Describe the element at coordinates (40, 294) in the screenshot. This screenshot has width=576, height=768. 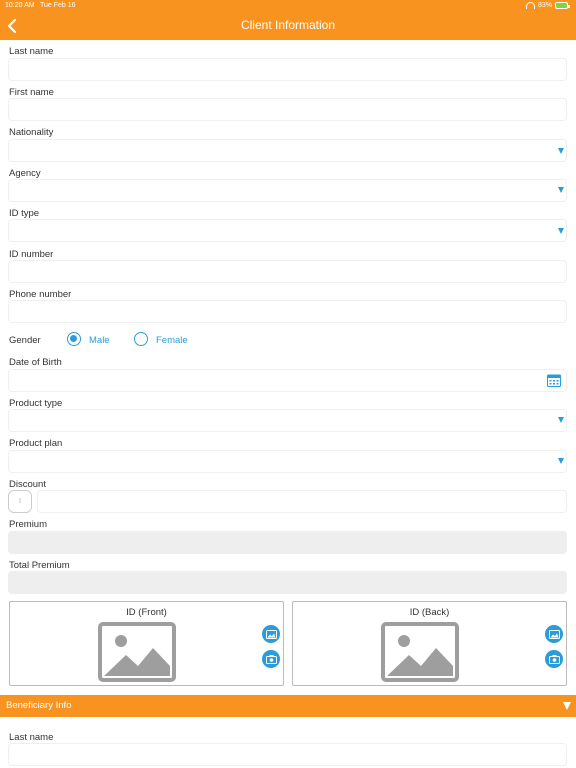
I see `phone-number-label: Phone number` at that location.